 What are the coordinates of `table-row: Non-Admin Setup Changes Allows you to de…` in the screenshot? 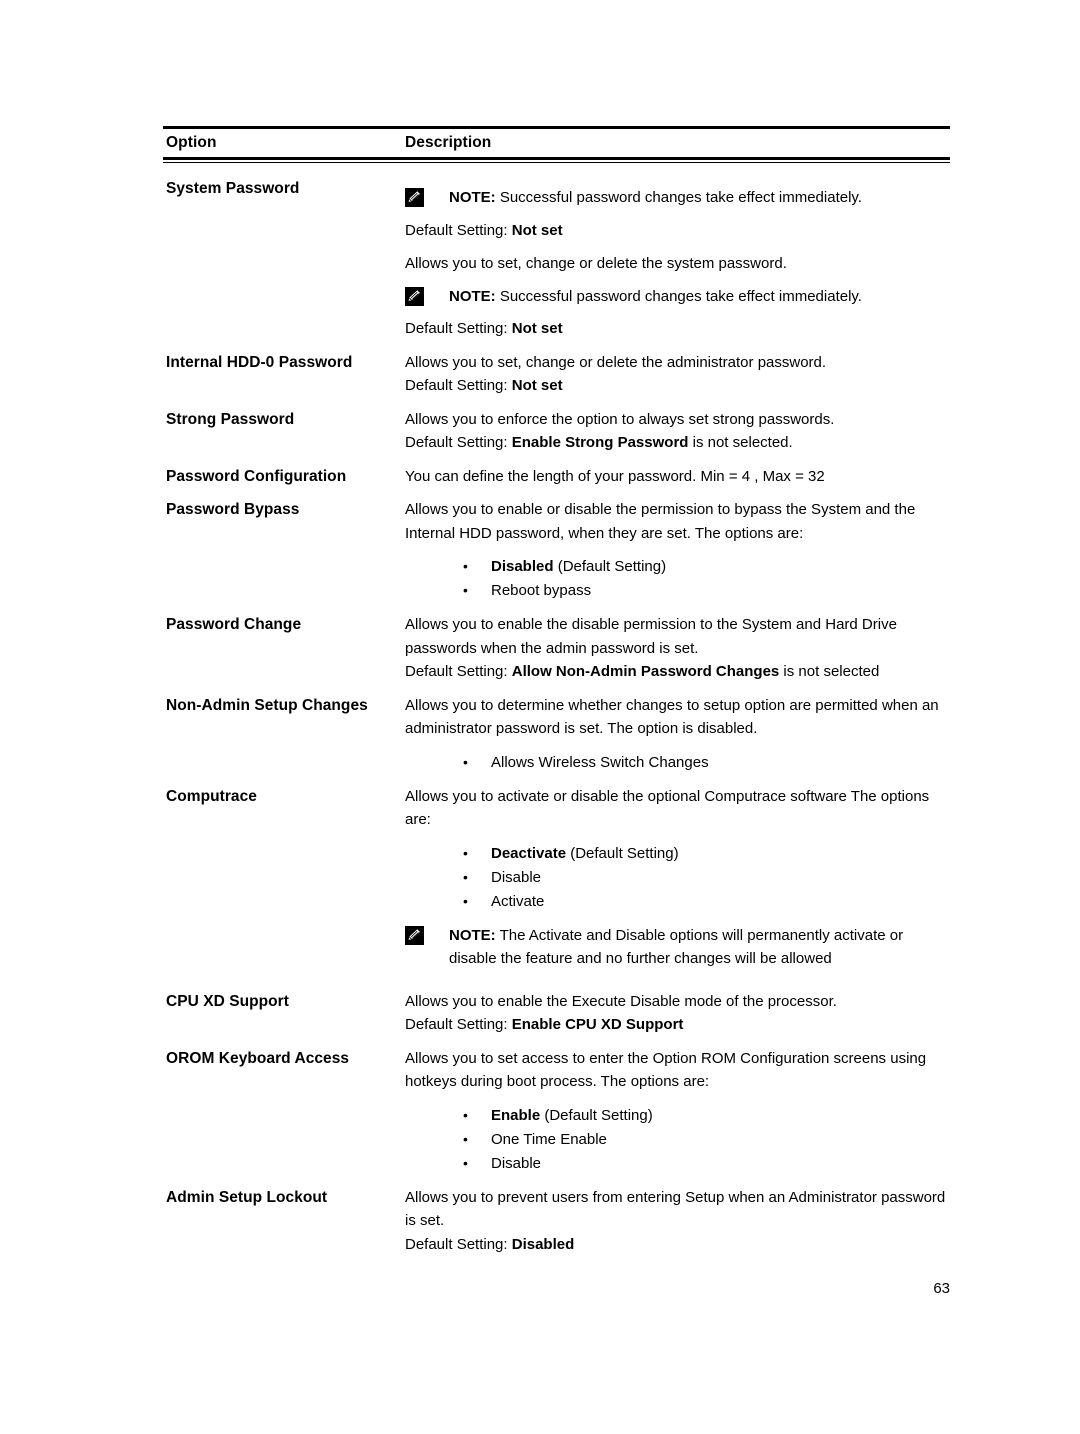 It's located at (556, 739).